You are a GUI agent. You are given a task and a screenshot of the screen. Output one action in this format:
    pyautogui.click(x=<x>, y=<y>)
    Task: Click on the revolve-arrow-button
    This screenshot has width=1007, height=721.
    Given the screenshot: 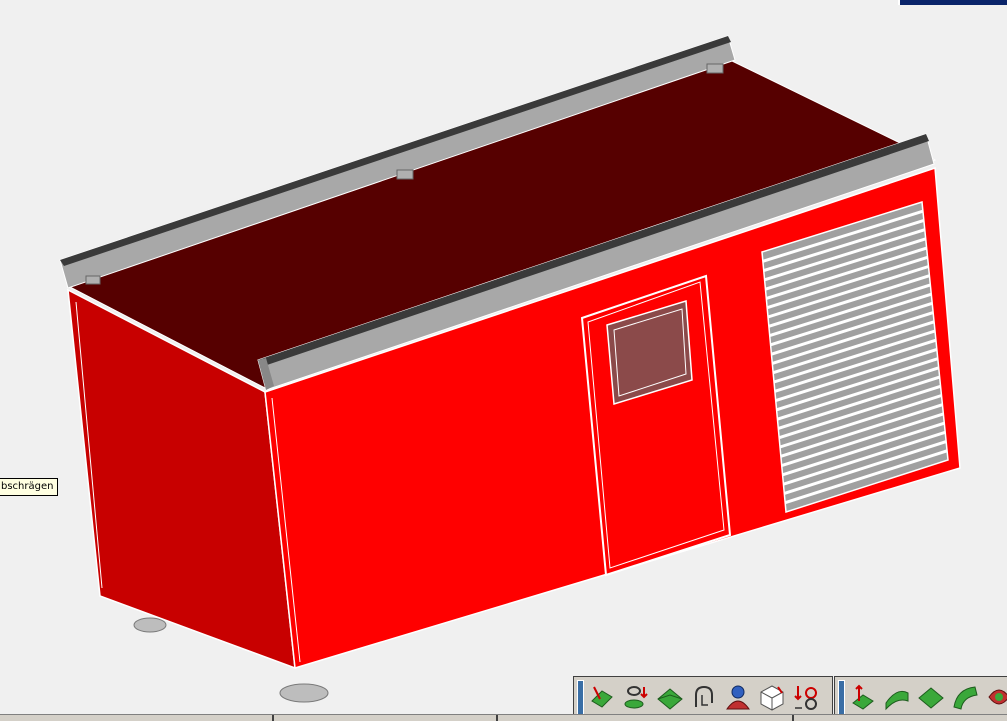 What is the action you would take?
    pyautogui.click(x=636, y=697)
    